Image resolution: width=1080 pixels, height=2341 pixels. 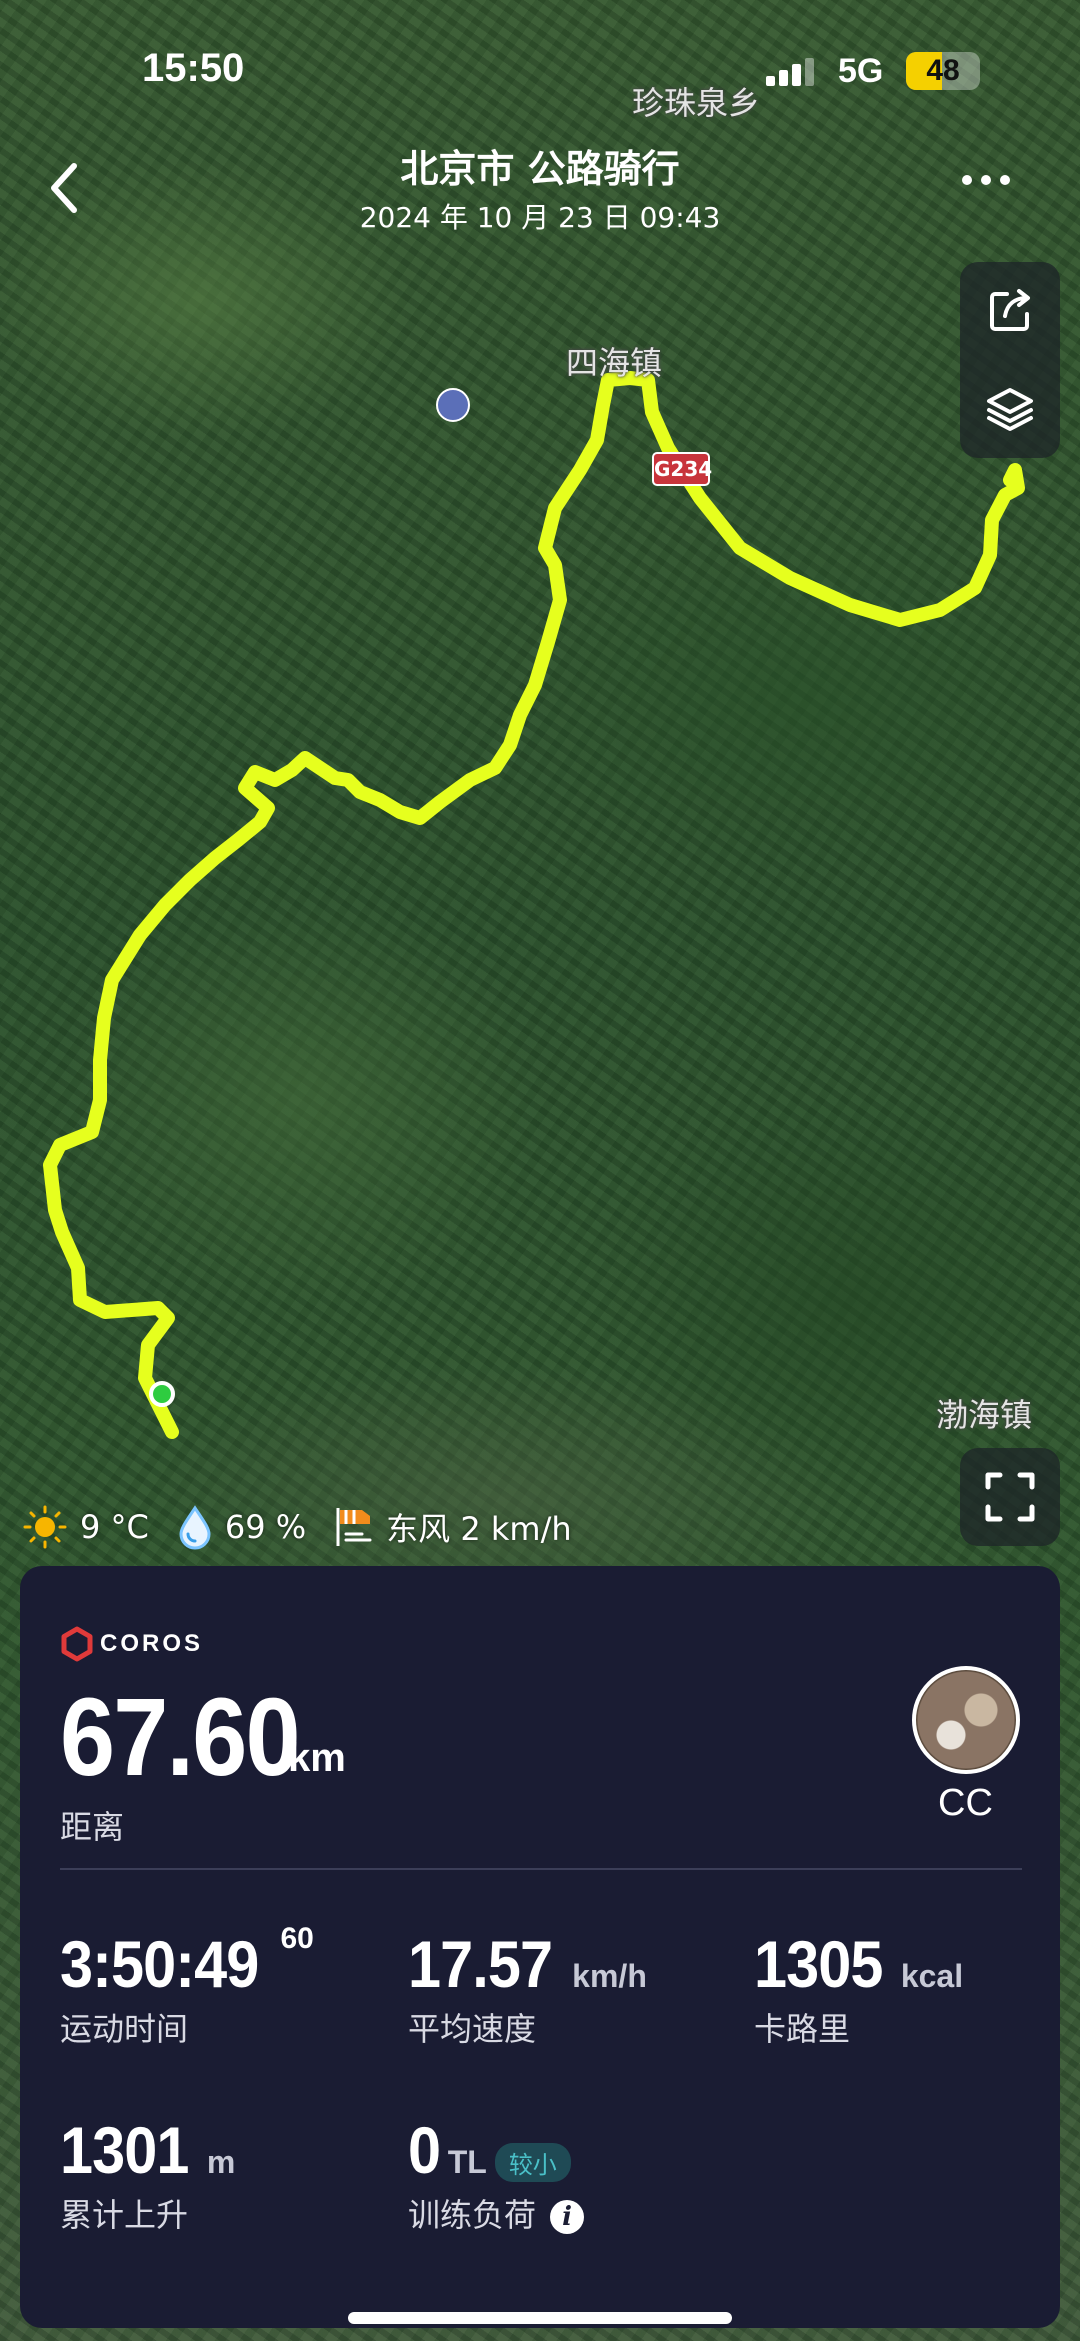 I want to click on brand-logo: COROS, so click(x=131, y=1644).